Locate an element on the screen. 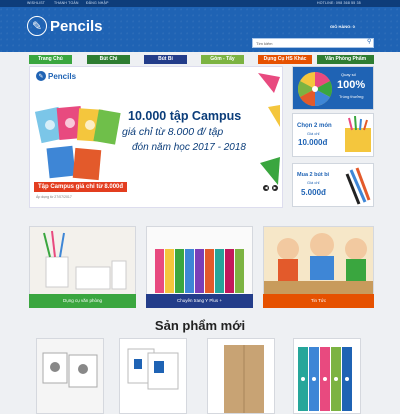 This screenshot has height=414, width=400. hotline-text: HOTLINE: 098 368 55 35 is located at coordinates (339, 3).